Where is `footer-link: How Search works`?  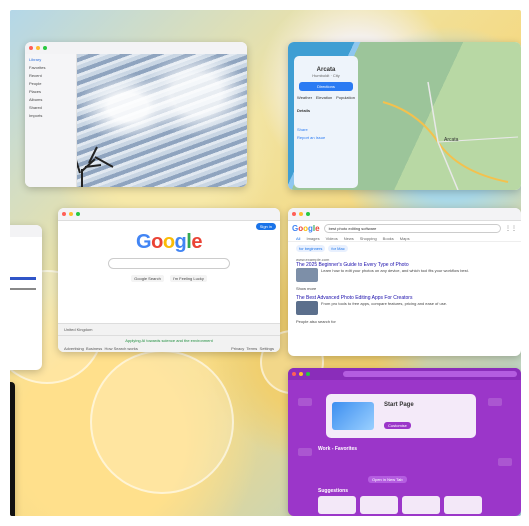 footer-link: How Search works is located at coordinates (121, 348).